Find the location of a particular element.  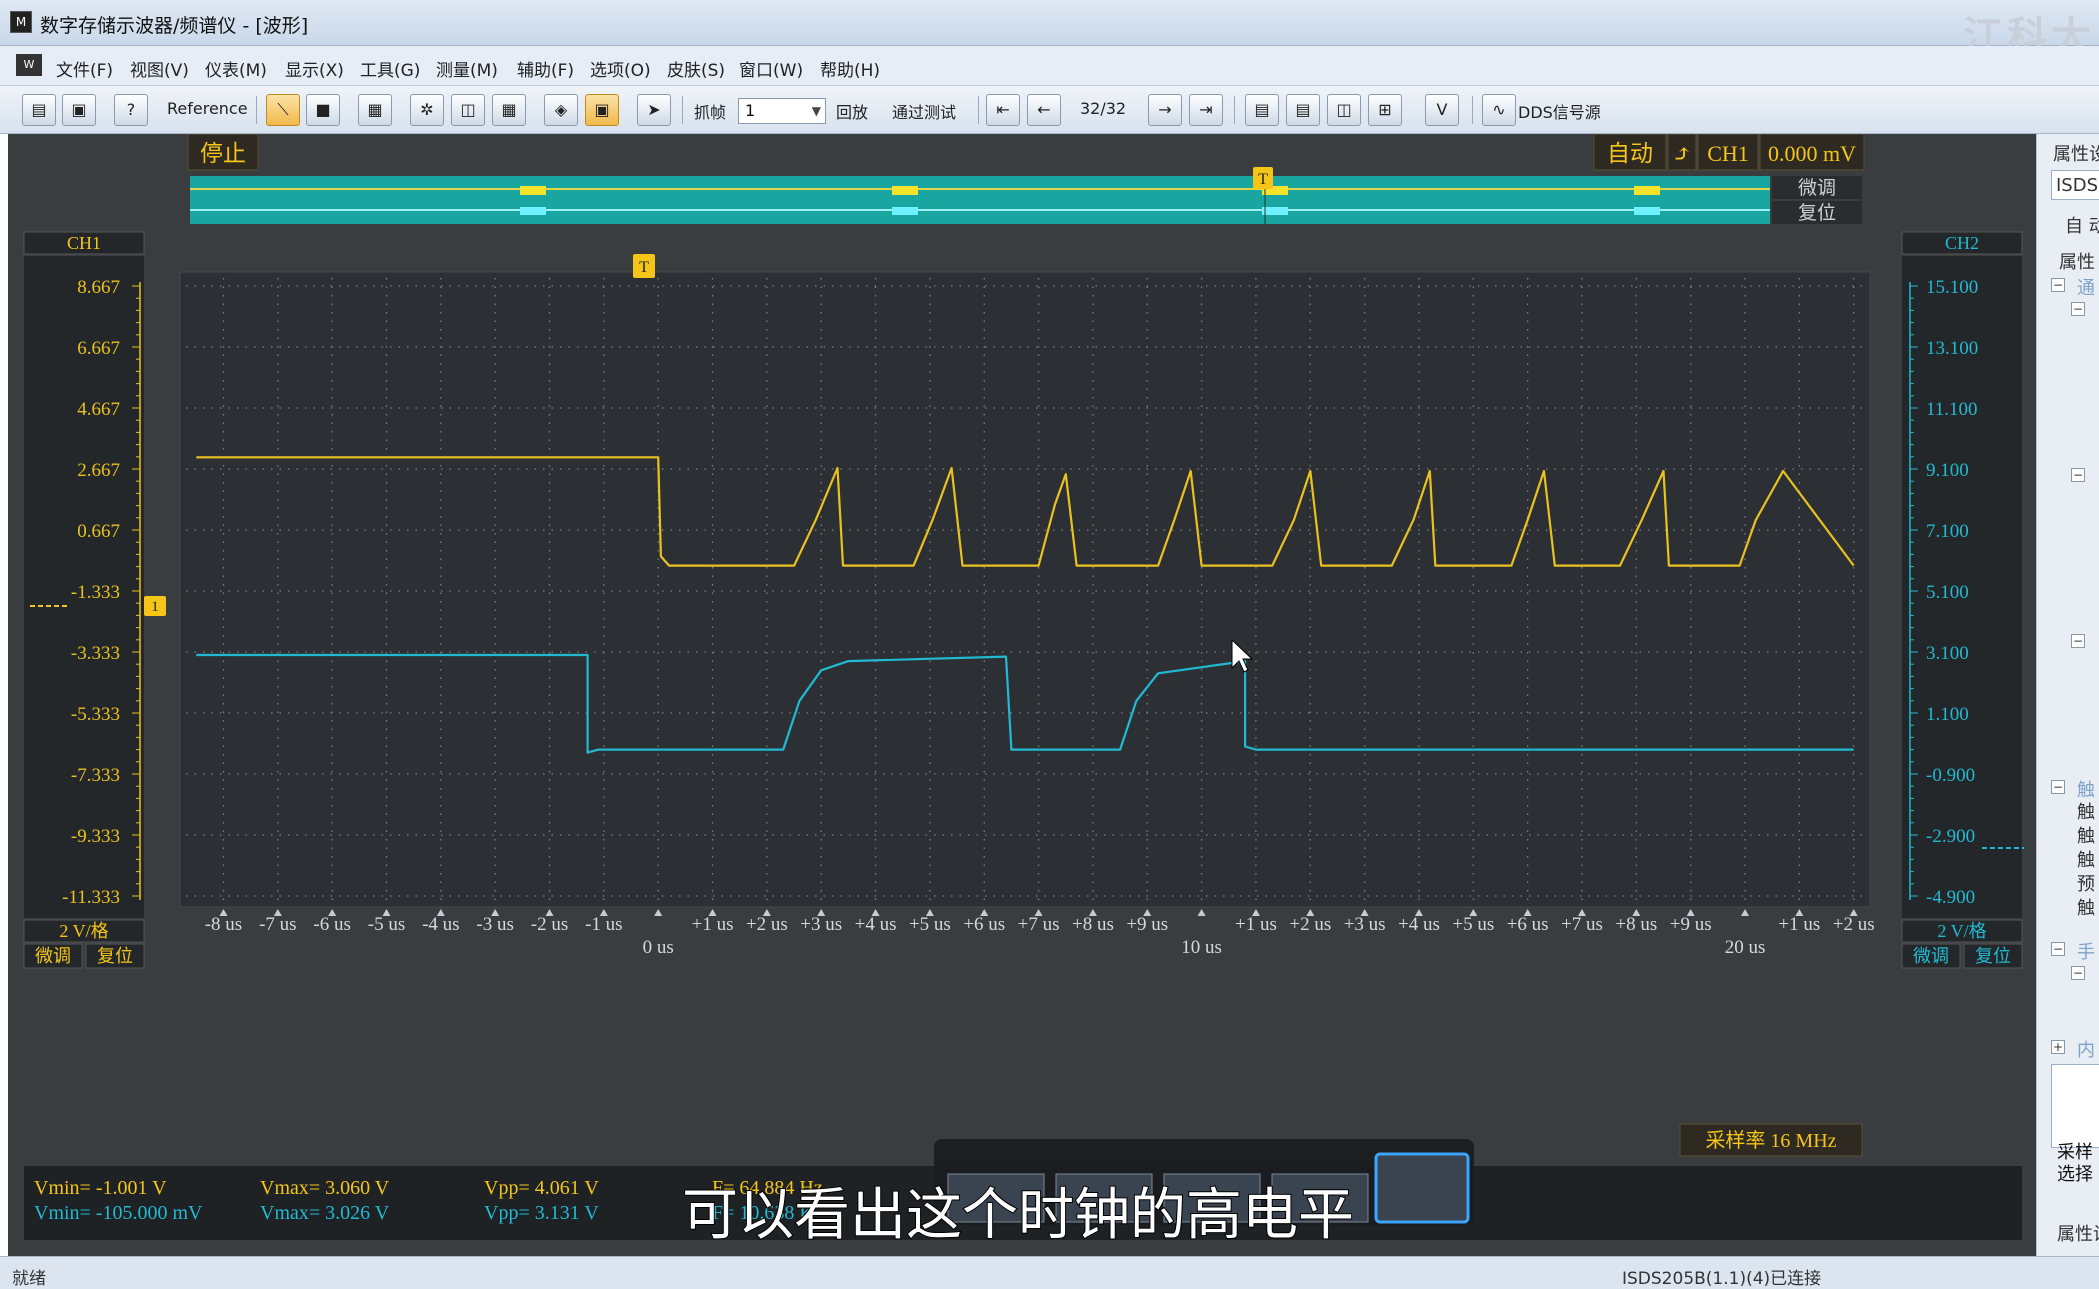

menu-instrument: 仪表(M) is located at coordinates (236, 68).